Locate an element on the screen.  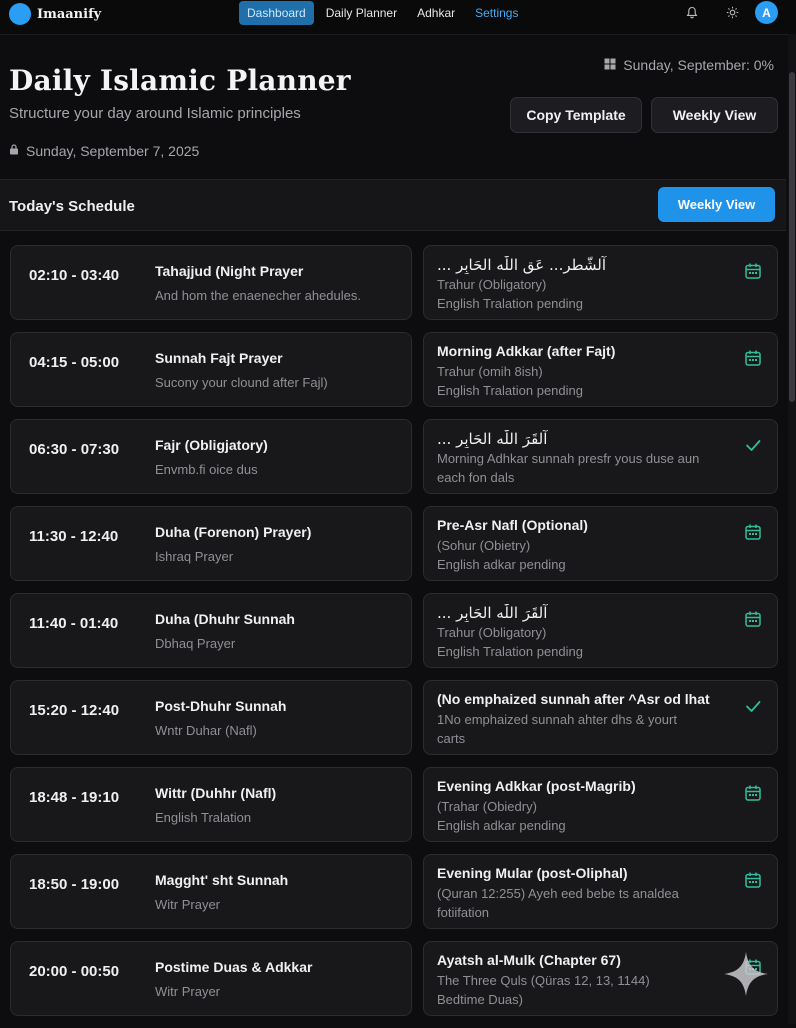
prayer-name: Duha (Forenon) Prayer) is located at coordinates (233, 532).